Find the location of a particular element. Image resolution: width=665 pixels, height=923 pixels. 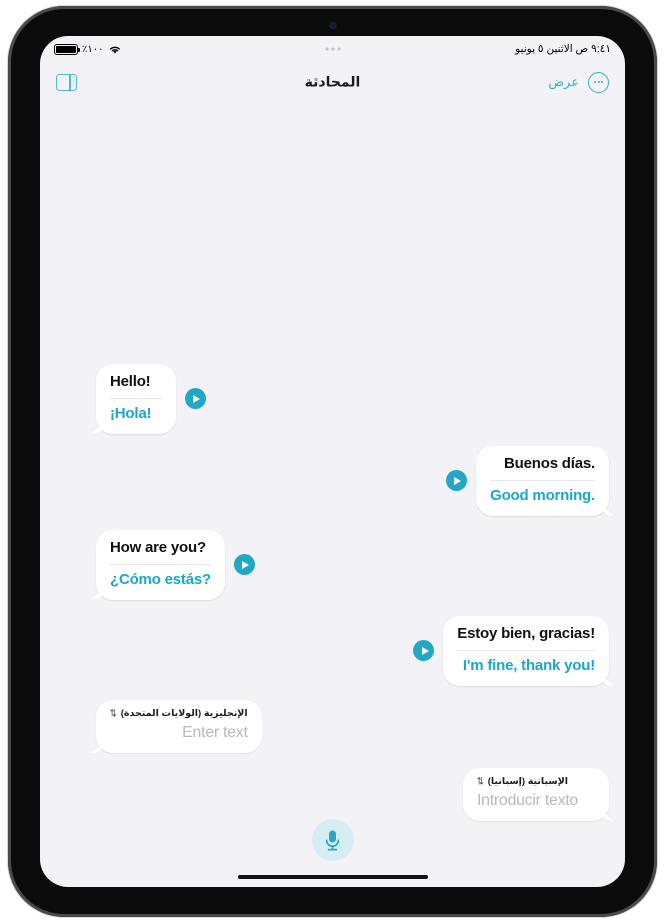

microphone-icon is located at coordinates (332, 840).